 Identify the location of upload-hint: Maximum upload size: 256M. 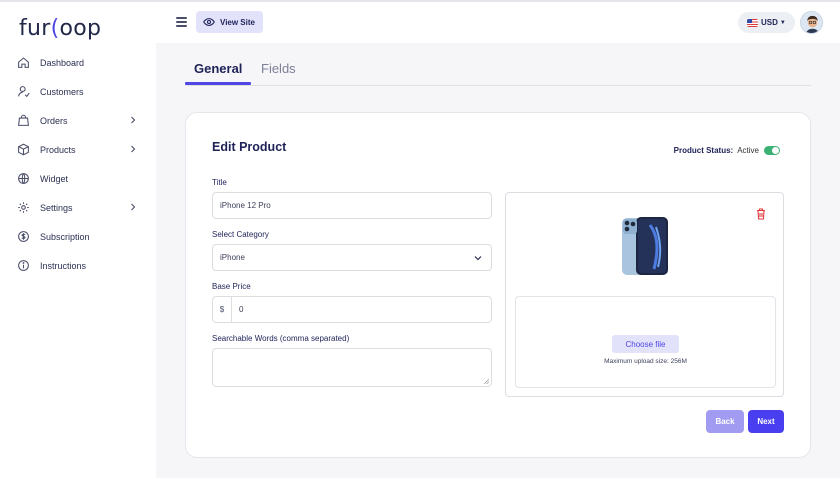
(645, 361).